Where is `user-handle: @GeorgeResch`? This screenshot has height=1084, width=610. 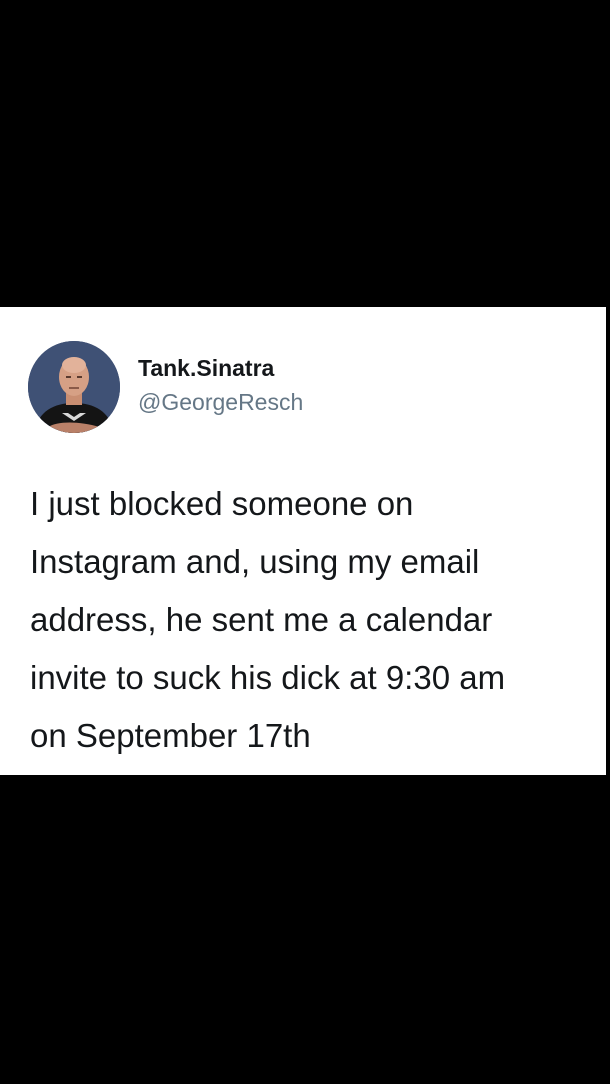 user-handle: @GeorgeResch is located at coordinates (220, 402).